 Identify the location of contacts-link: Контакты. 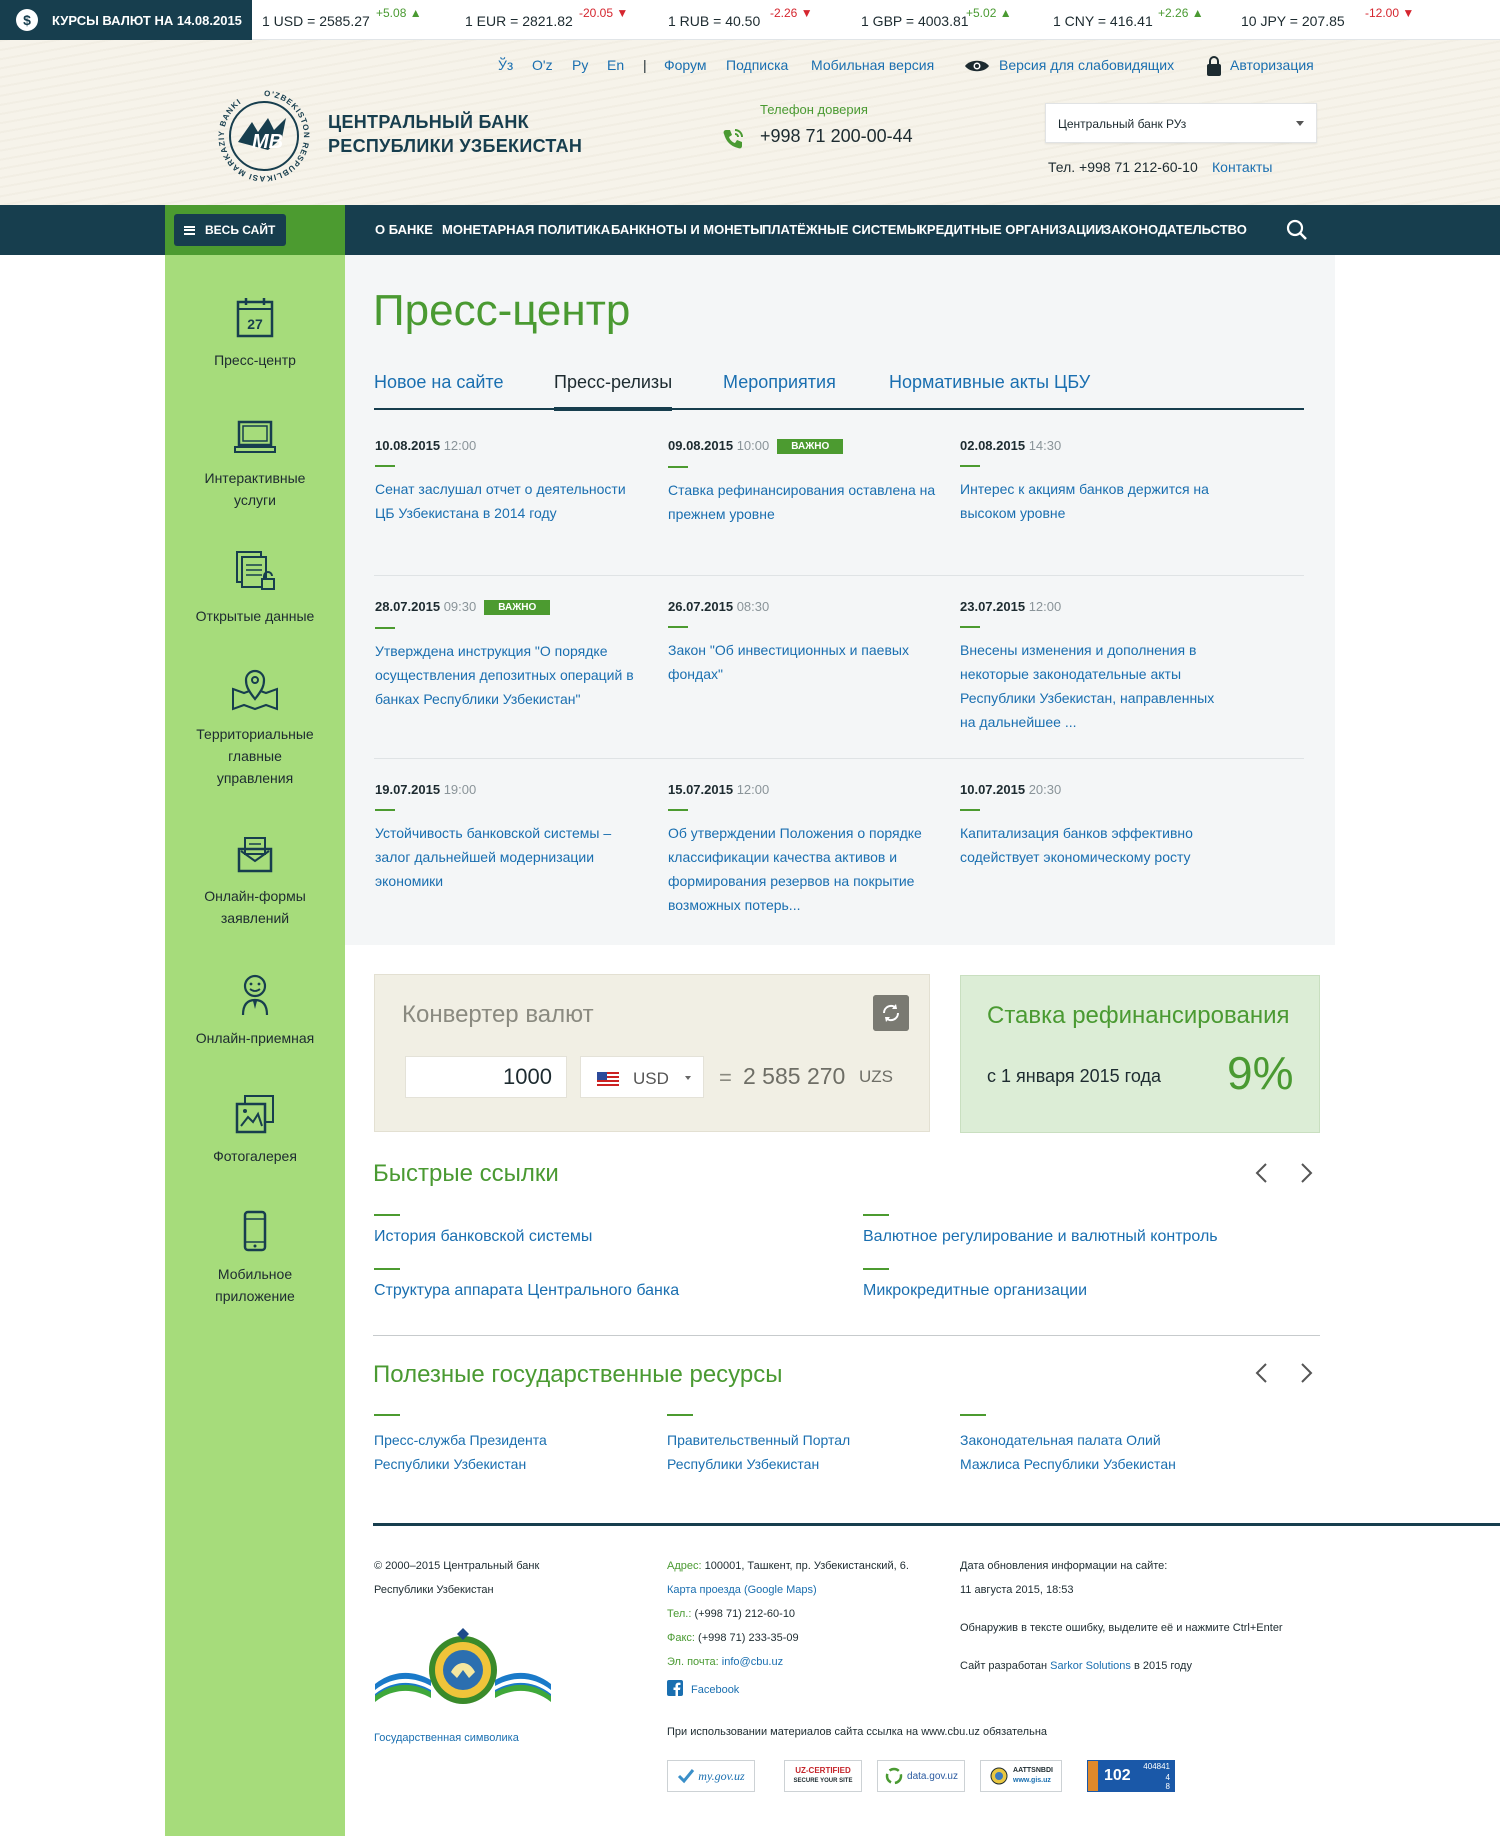
(1242, 167).